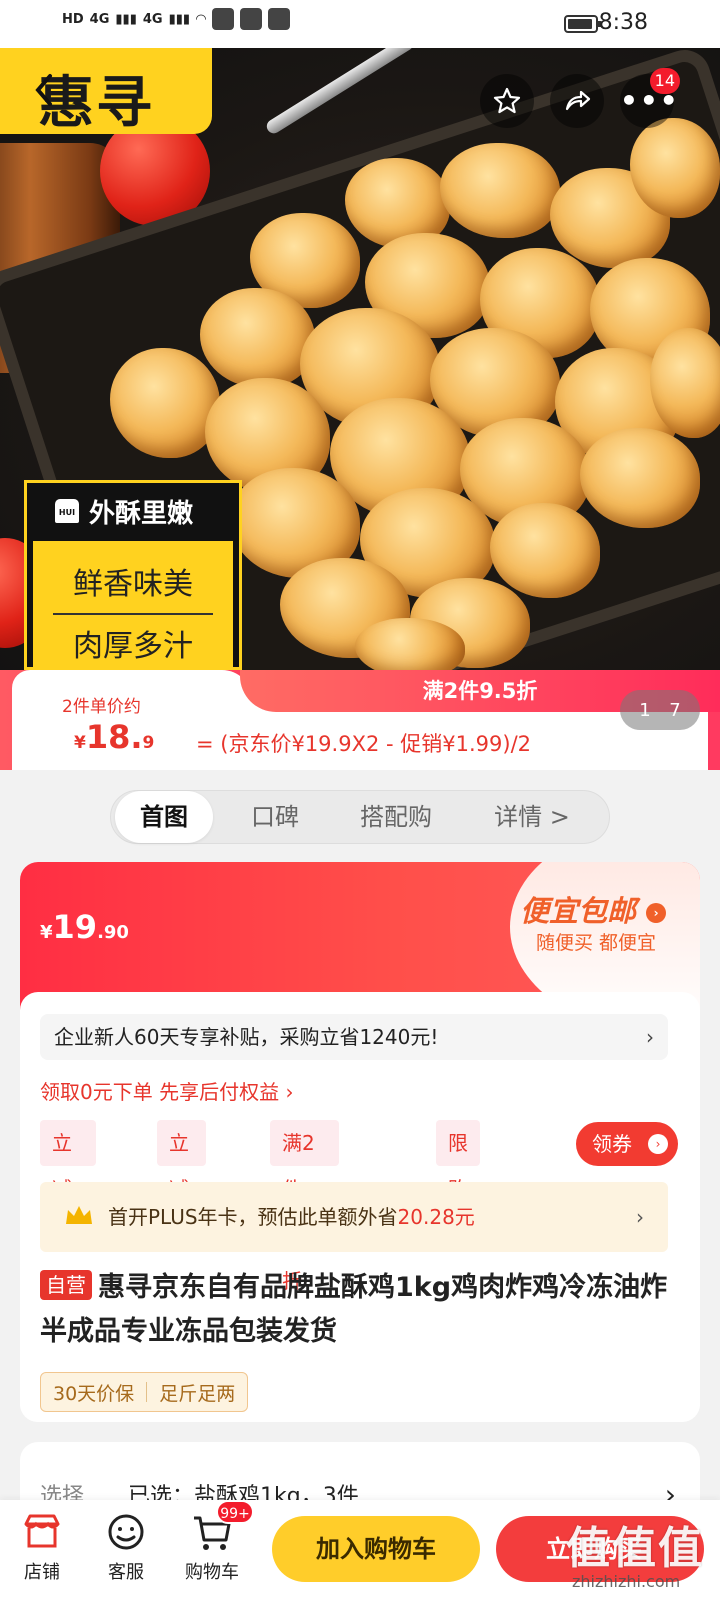 The image size is (720, 1600). What do you see at coordinates (133, 604) in the screenshot?
I see `promo-body: 鲜香味美 肉厚多汁` at bounding box center [133, 604].